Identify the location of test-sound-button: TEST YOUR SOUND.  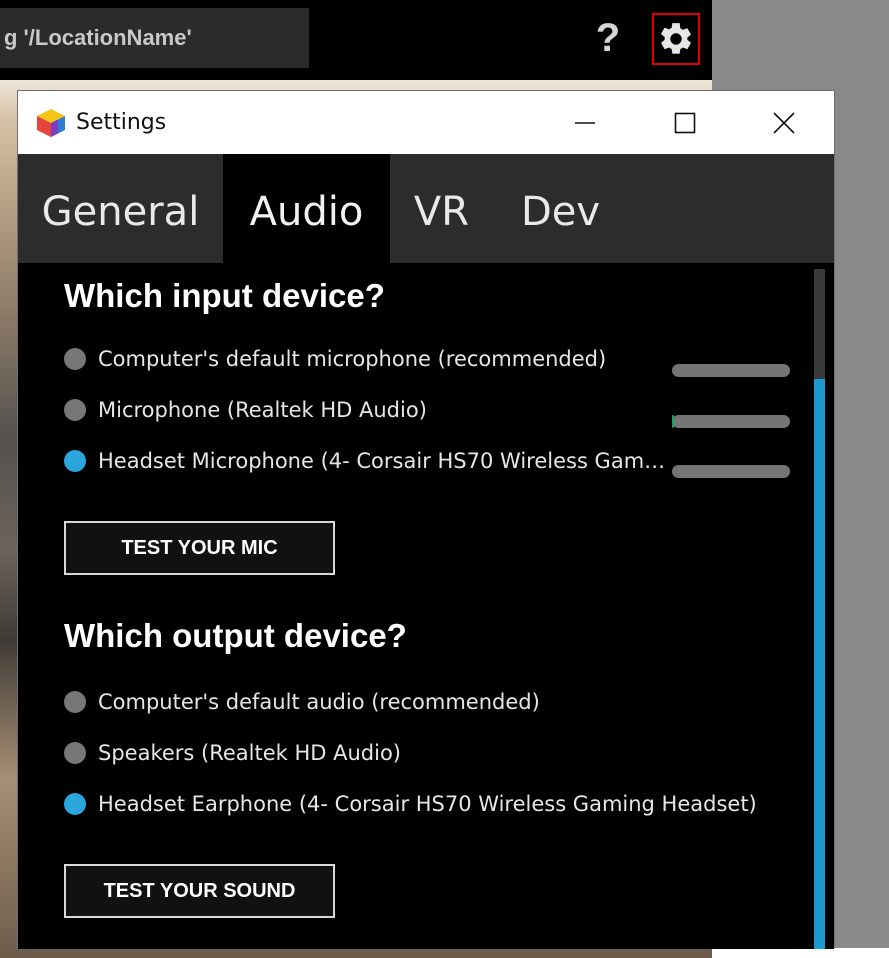
(199, 891).